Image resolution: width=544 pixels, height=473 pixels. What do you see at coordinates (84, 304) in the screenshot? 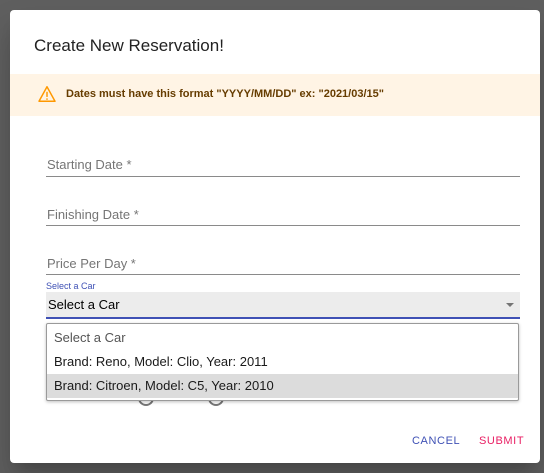
I see `car-select-value: Select a Car` at bounding box center [84, 304].